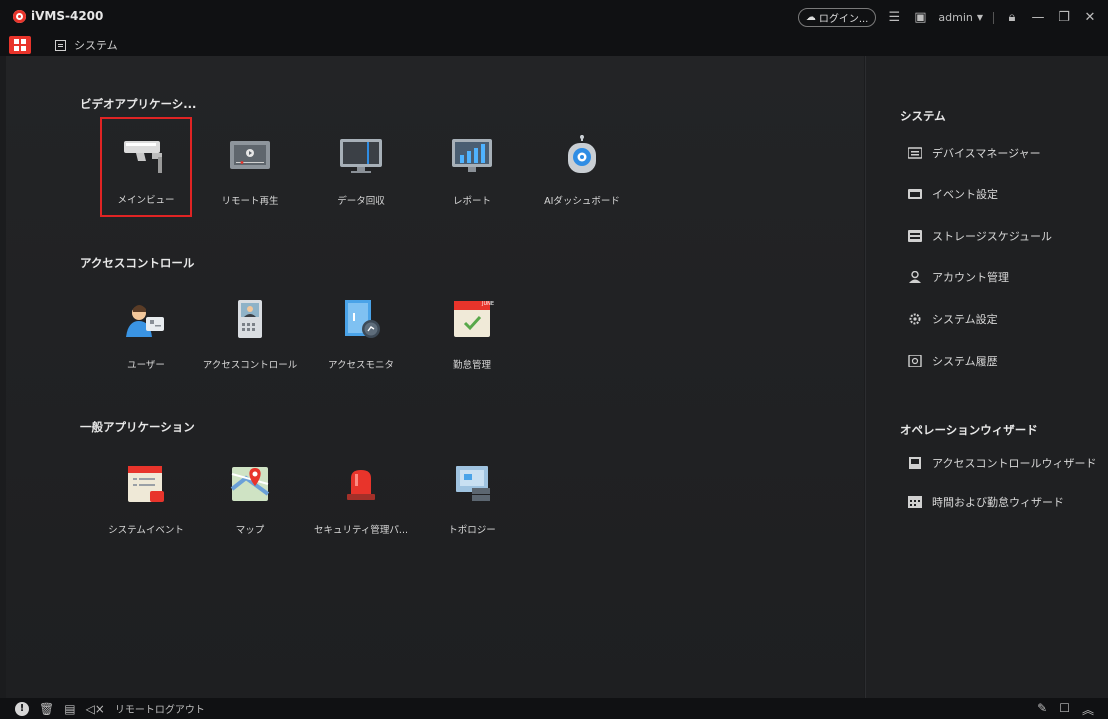 The image size is (1108, 719). What do you see at coordinates (1014, 463) in the screenshot?
I see `side-item-label: アクセスコントロールウィザード` at bounding box center [1014, 463].